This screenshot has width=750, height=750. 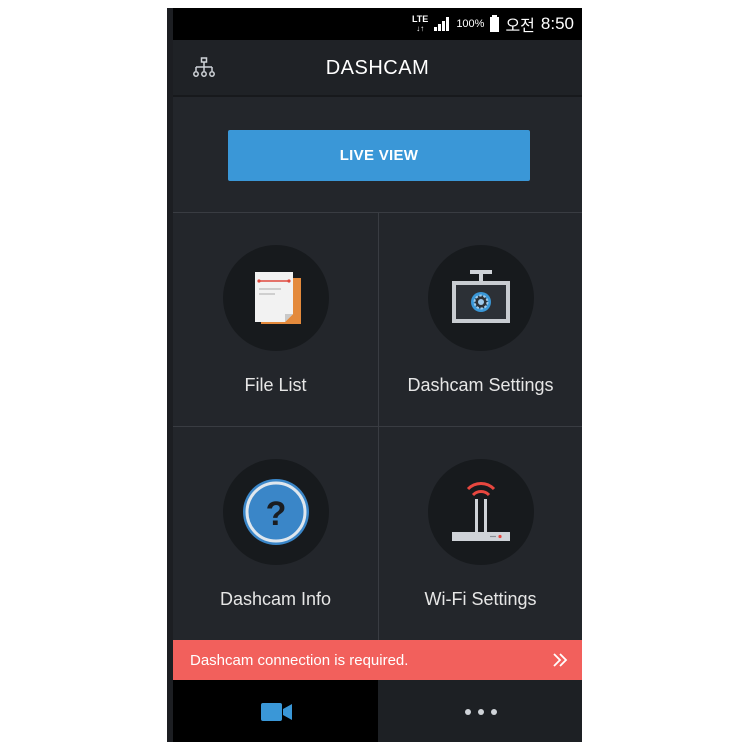 I want to click on app-header: DASHCAM, so click(x=377, y=68).